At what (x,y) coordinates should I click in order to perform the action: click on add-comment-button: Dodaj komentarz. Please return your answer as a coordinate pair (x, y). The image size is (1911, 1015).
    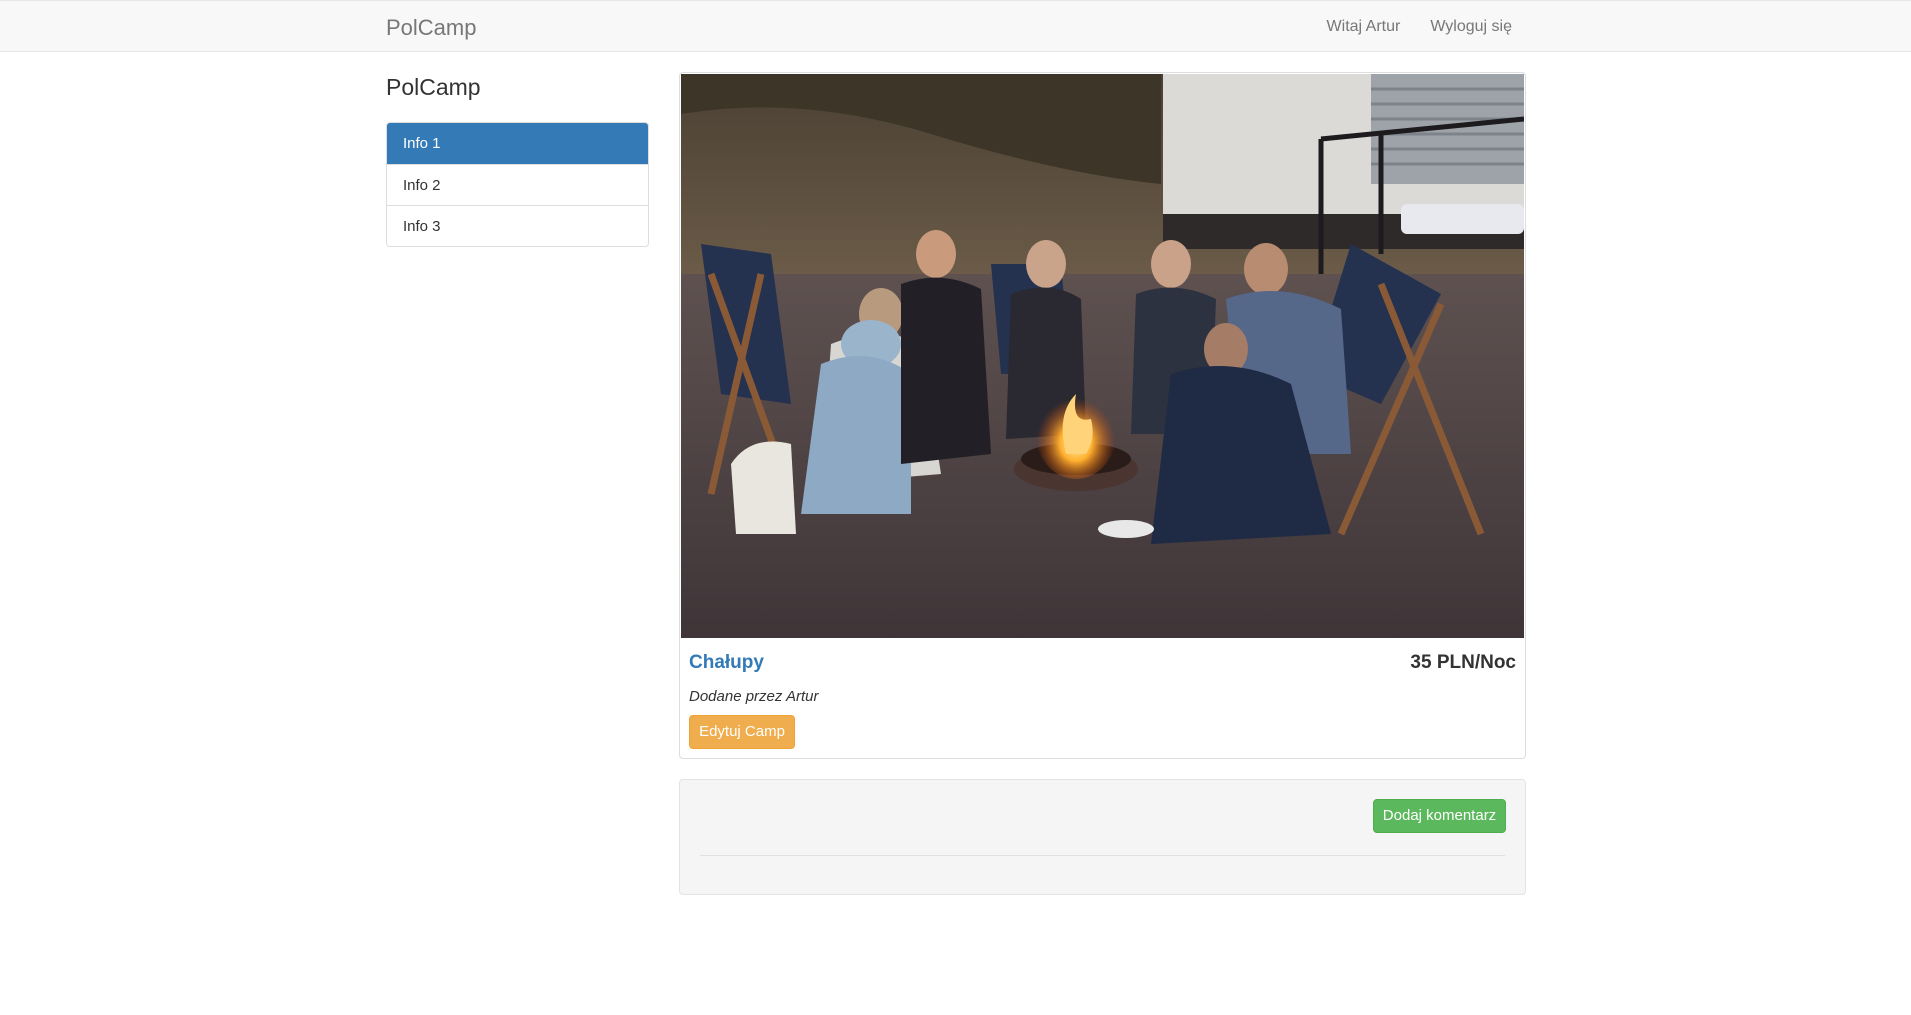
    Looking at the image, I should click on (1439, 816).